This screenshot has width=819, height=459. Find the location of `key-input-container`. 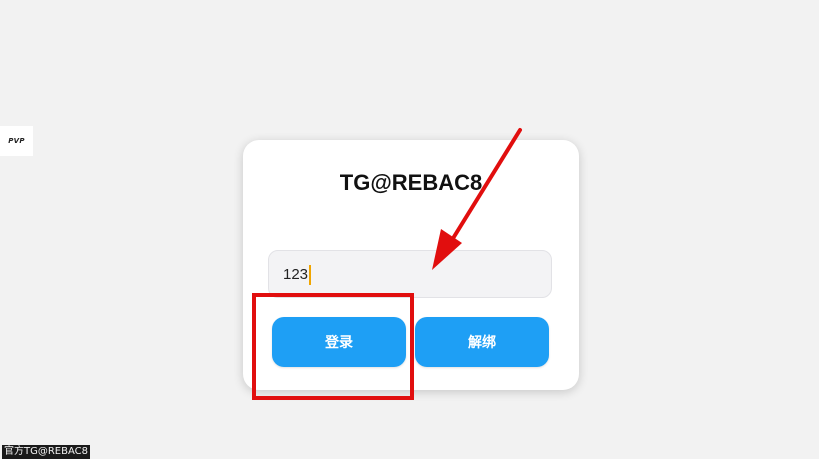

key-input-container is located at coordinates (410, 274).